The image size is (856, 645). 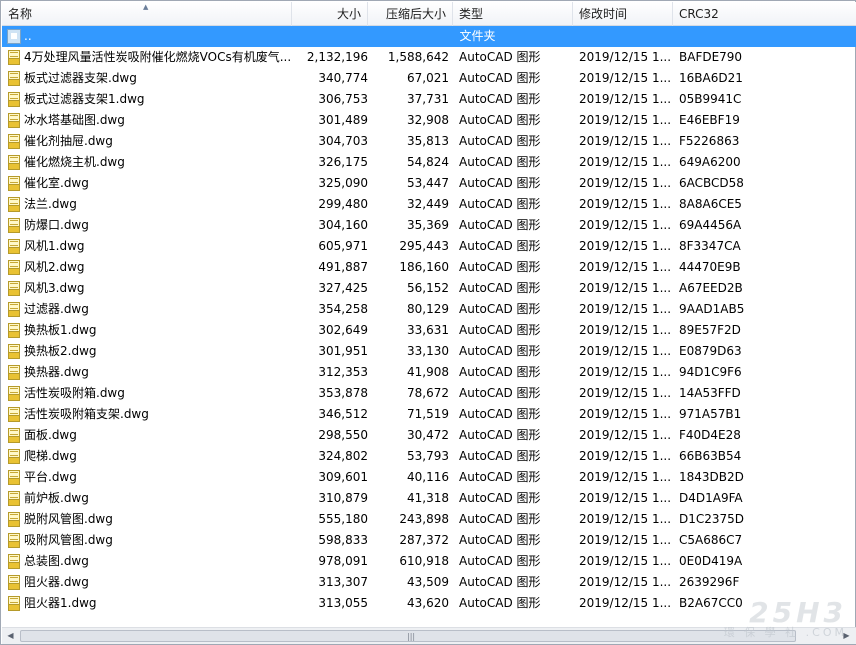 I want to click on file-packed-size: 35,813, so click(x=428, y=141).